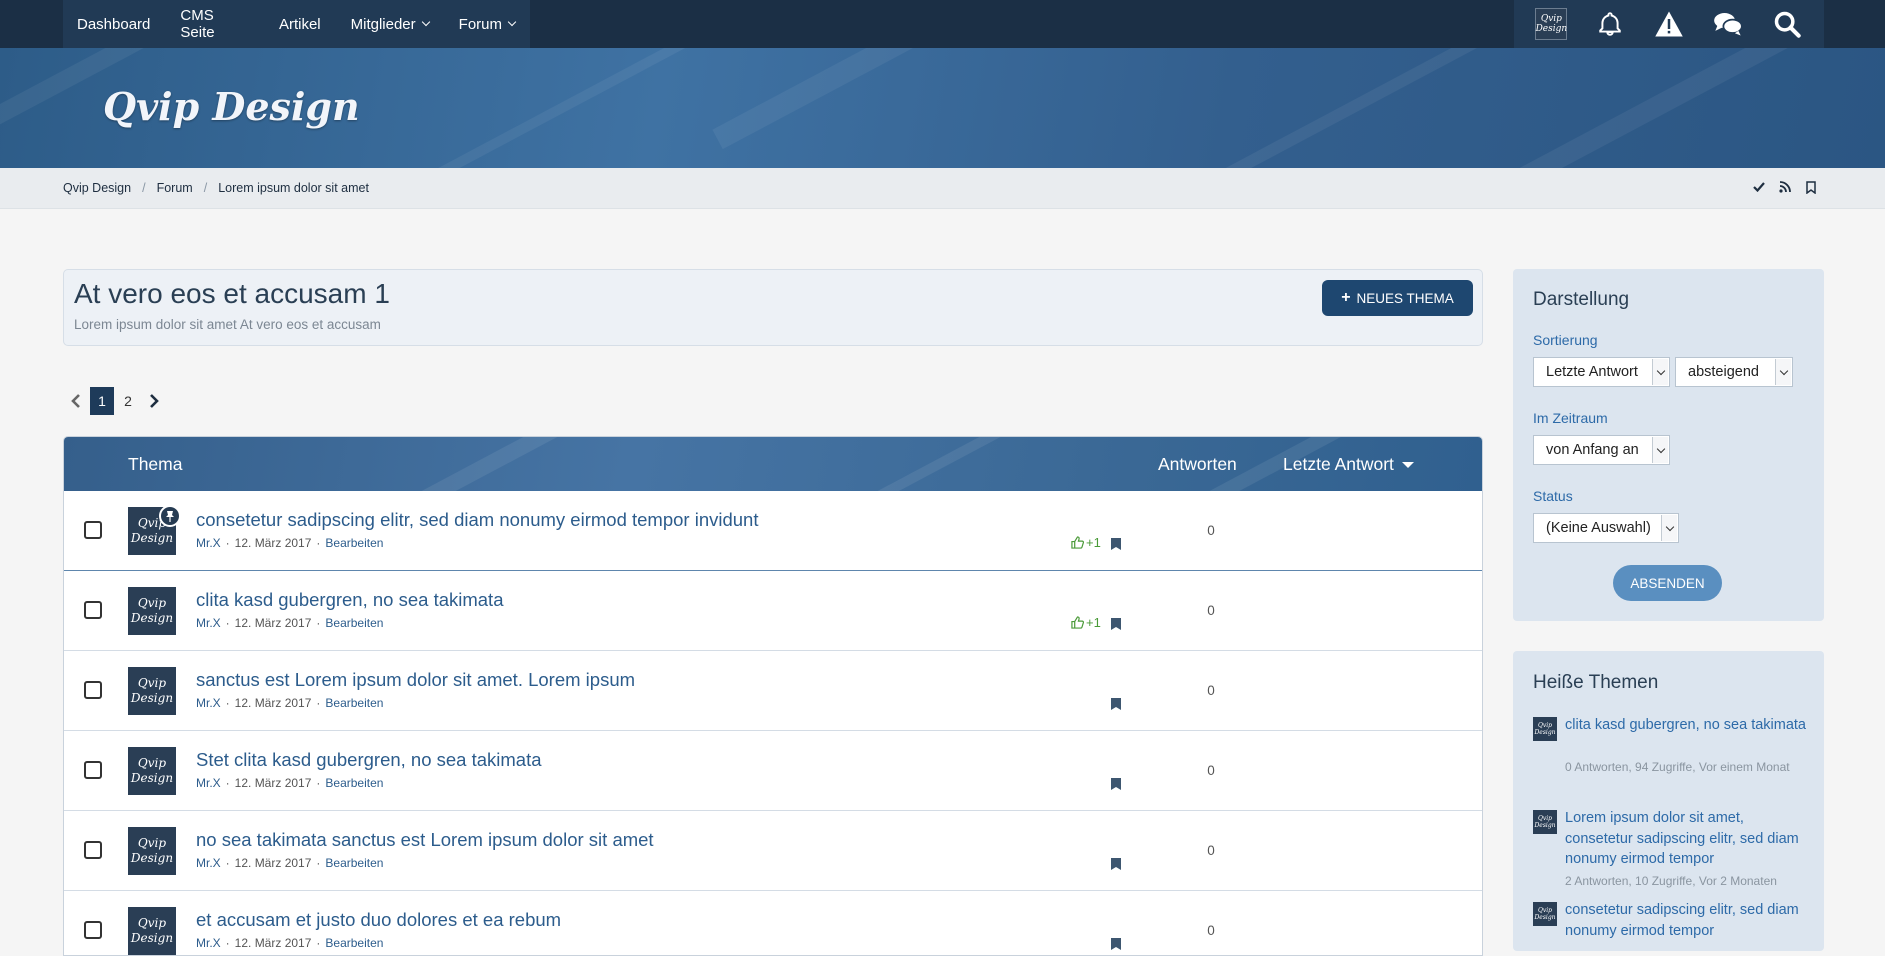 This screenshot has height=956, width=1885. Describe the element at coordinates (1346, 297) in the screenshot. I see `plus-icon: +` at that location.